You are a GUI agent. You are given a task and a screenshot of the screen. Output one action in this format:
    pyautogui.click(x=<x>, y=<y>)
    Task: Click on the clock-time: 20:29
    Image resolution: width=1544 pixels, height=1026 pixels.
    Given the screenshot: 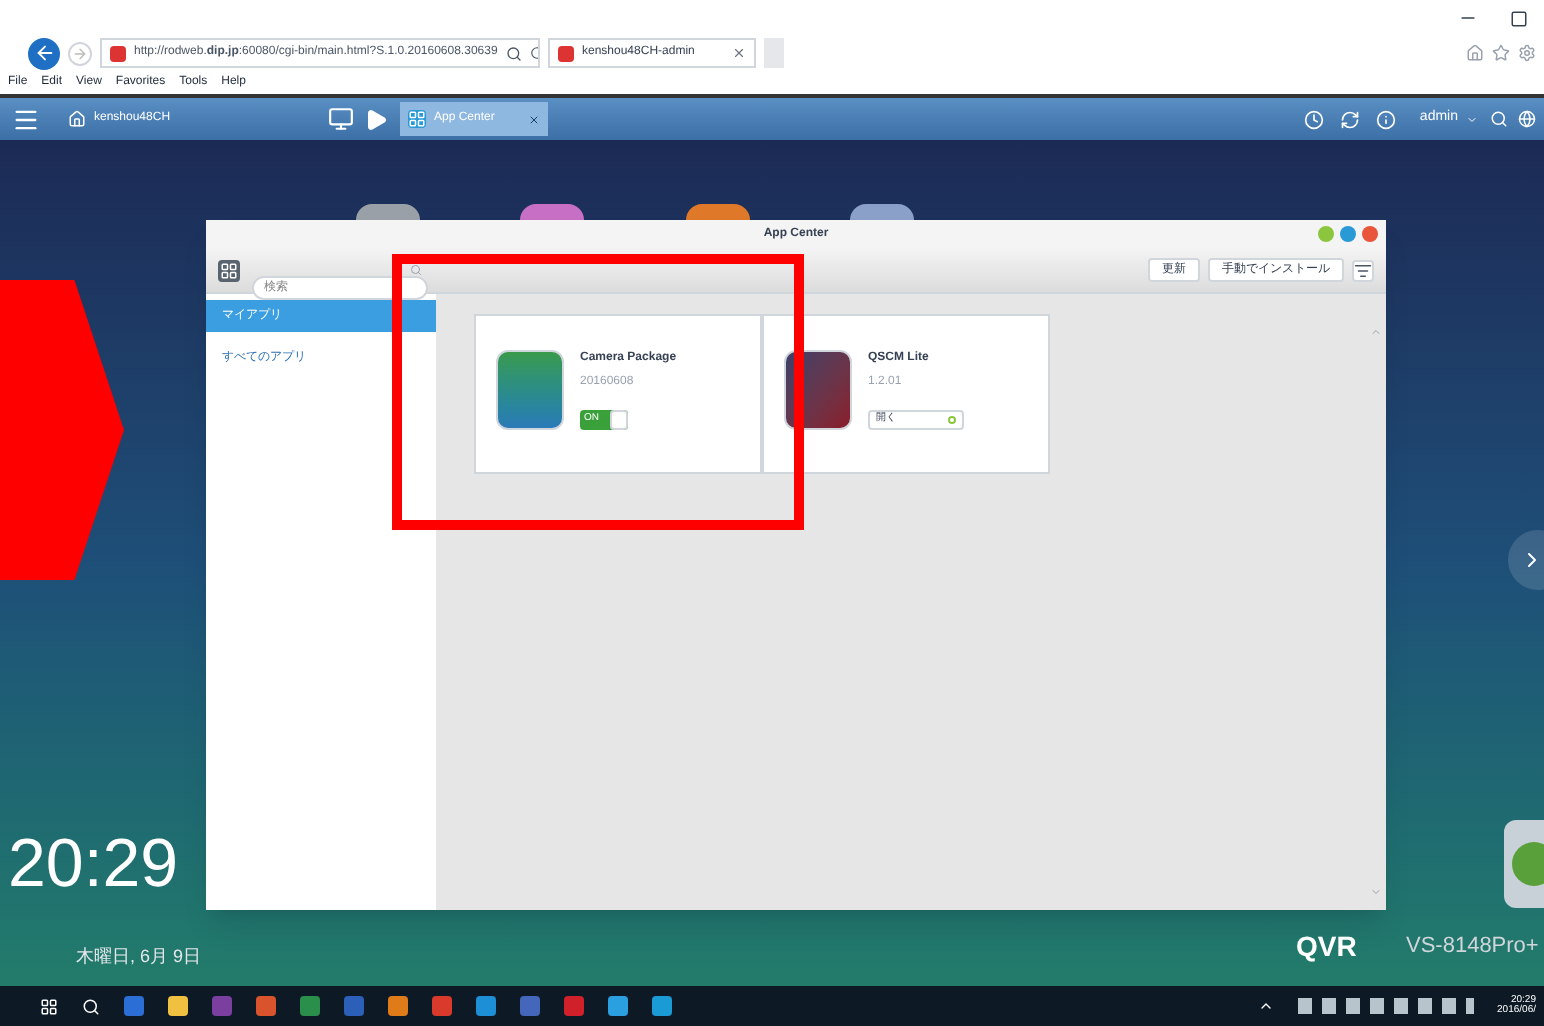 What is the action you would take?
    pyautogui.click(x=93, y=864)
    